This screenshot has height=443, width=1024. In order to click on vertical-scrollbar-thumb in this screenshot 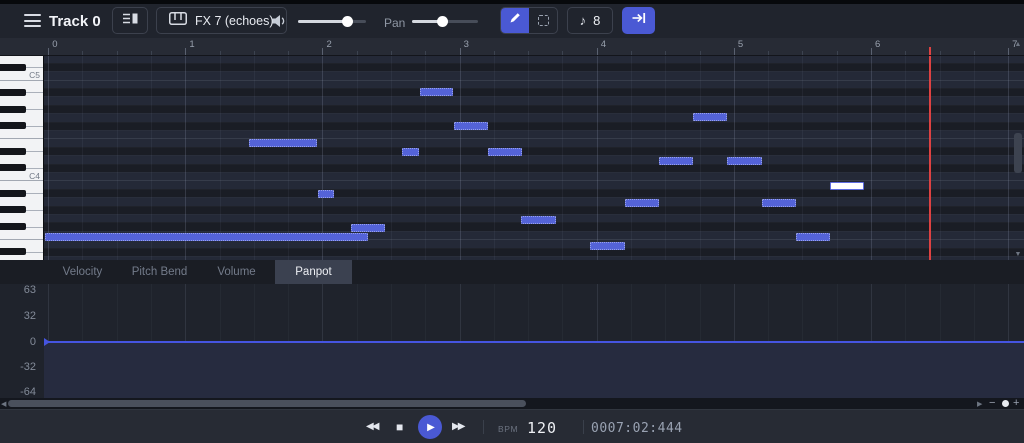, I will do `click(1018, 153)`.